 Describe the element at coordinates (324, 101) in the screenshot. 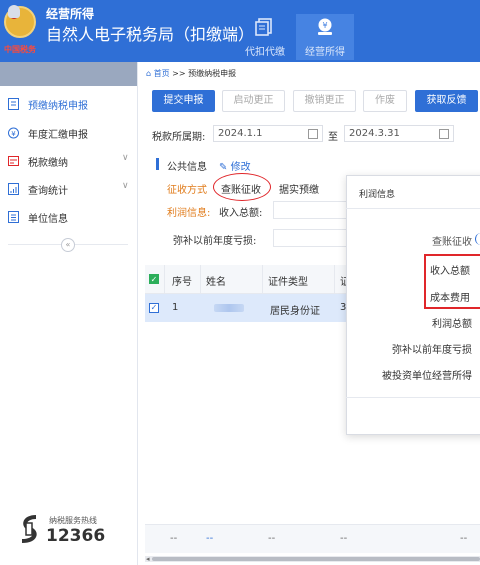

I see `cancel-correction-button: 撤销更正` at that location.